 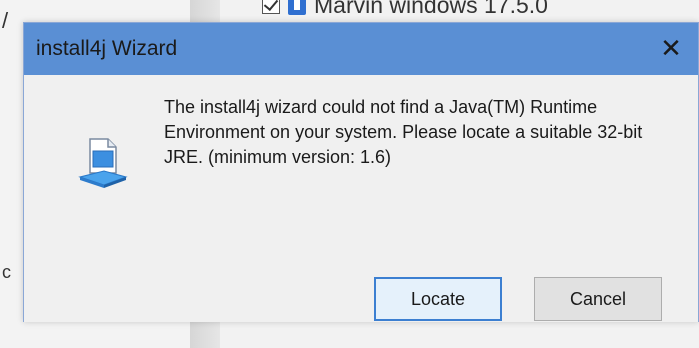 I want to click on background-text-fragment: c, so click(x=6, y=272).